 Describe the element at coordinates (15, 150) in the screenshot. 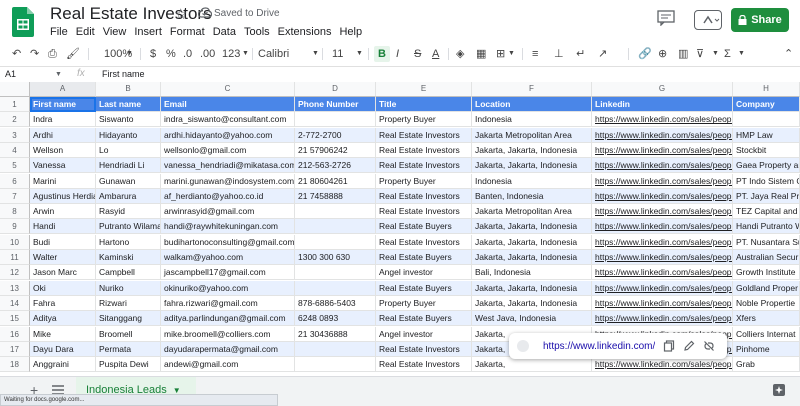

I see `row-number: 4` at that location.